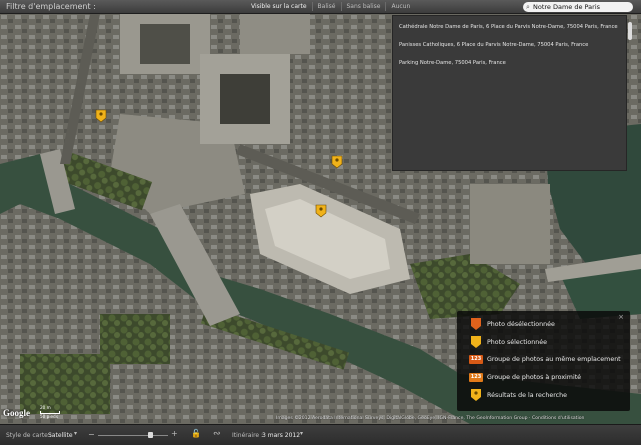 The width and height of the screenshot is (641, 445). I want to click on filter-visible-on-map: Visible sur la carte, so click(279, 6).